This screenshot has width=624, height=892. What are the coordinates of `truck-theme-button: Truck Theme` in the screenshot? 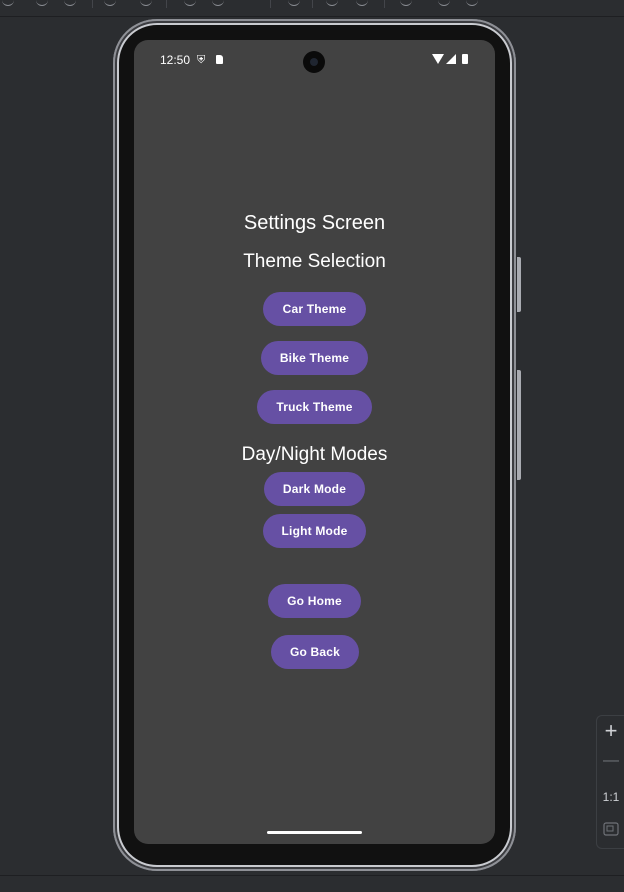 It's located at (314, 407).